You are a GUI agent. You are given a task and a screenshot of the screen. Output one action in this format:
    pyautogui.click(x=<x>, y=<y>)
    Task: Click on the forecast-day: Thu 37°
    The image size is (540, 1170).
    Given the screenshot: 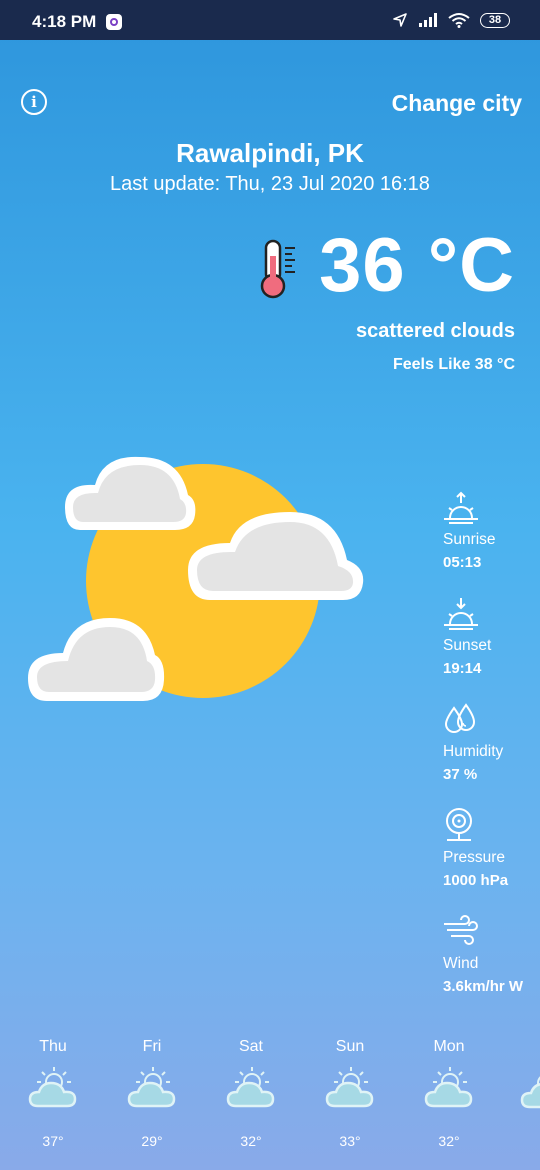 What is the action you would take?
    pyautogui.click(x=53, y=1093)
    